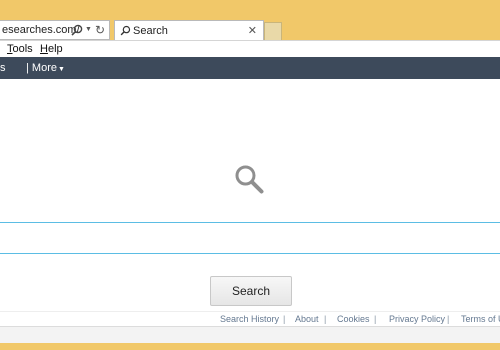 This screenshot has height=350, width=500. I want to click on menu-help: Help, so click(51, 49).